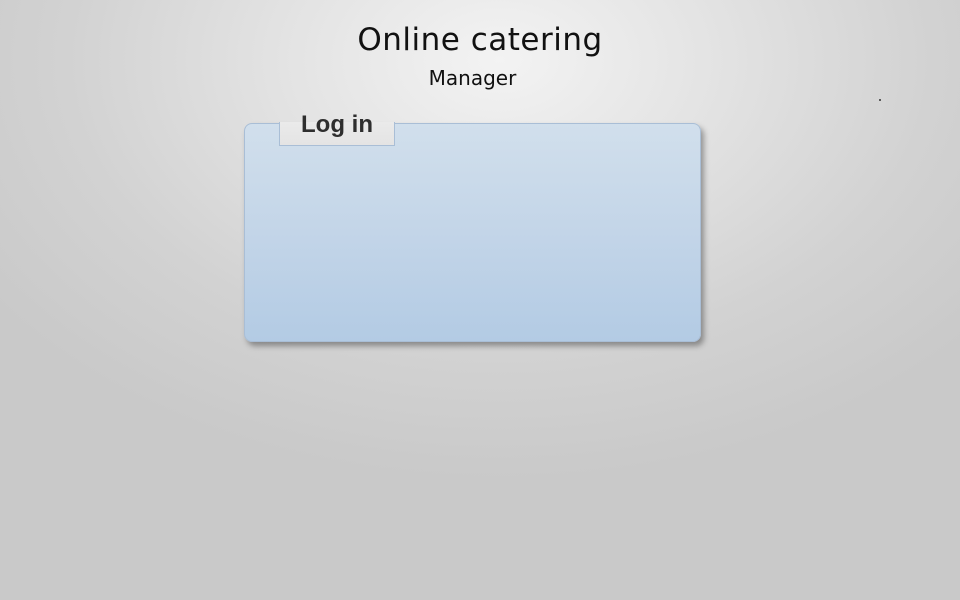 The width and height of the screenshot is (960, 600). Describe the element at coordinates (337, 124) in the screenshot. I see `login-tab-label: Log in` at that location.